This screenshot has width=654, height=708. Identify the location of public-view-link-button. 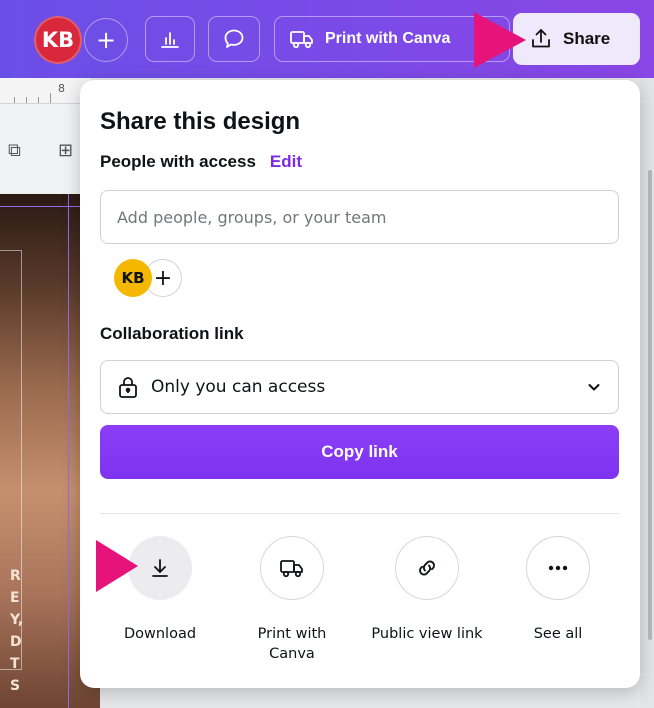
(427, 568).